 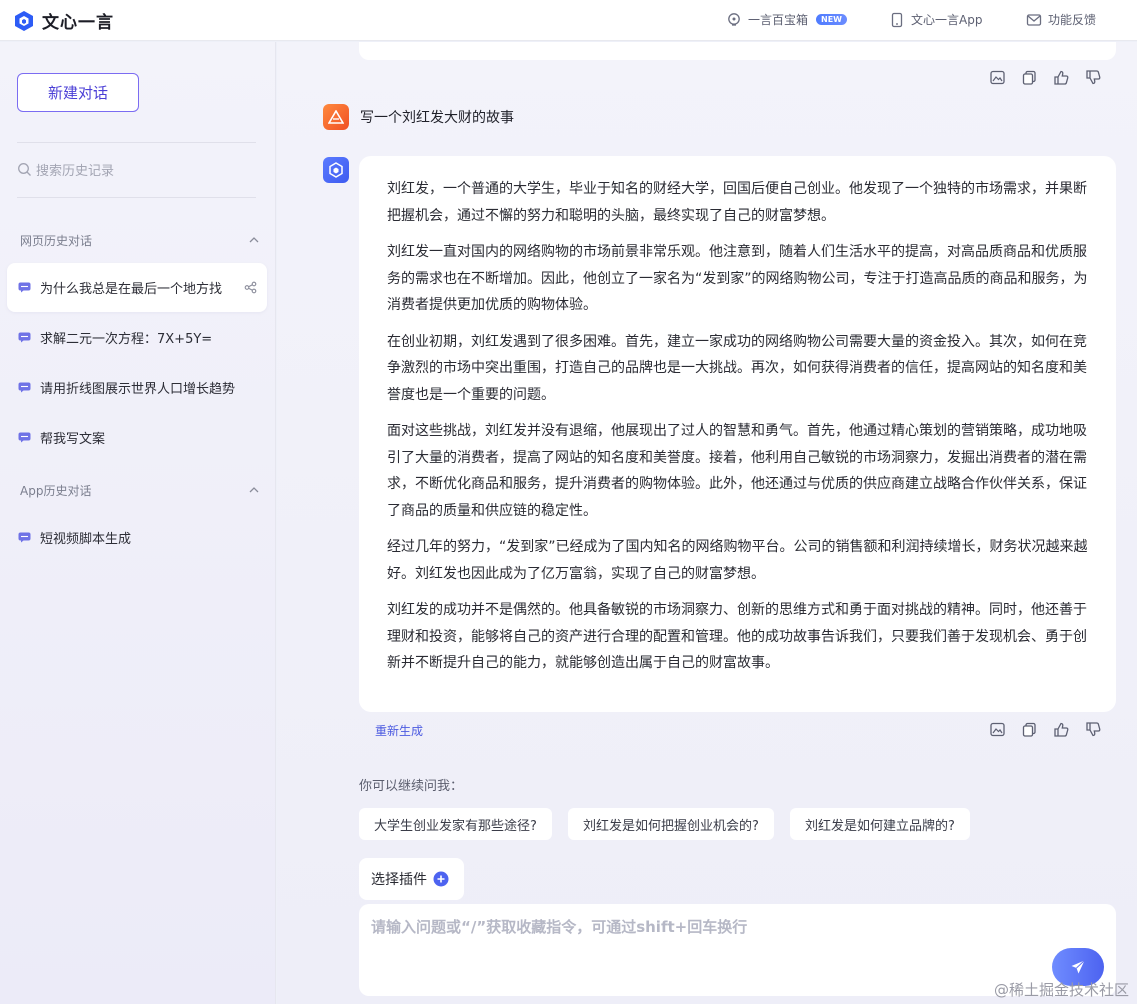 What do you see at coordinates (75, 171) in the screenshot?
I see `search-placeholder: 搜索历史记录` at bounding box center [75, 171].